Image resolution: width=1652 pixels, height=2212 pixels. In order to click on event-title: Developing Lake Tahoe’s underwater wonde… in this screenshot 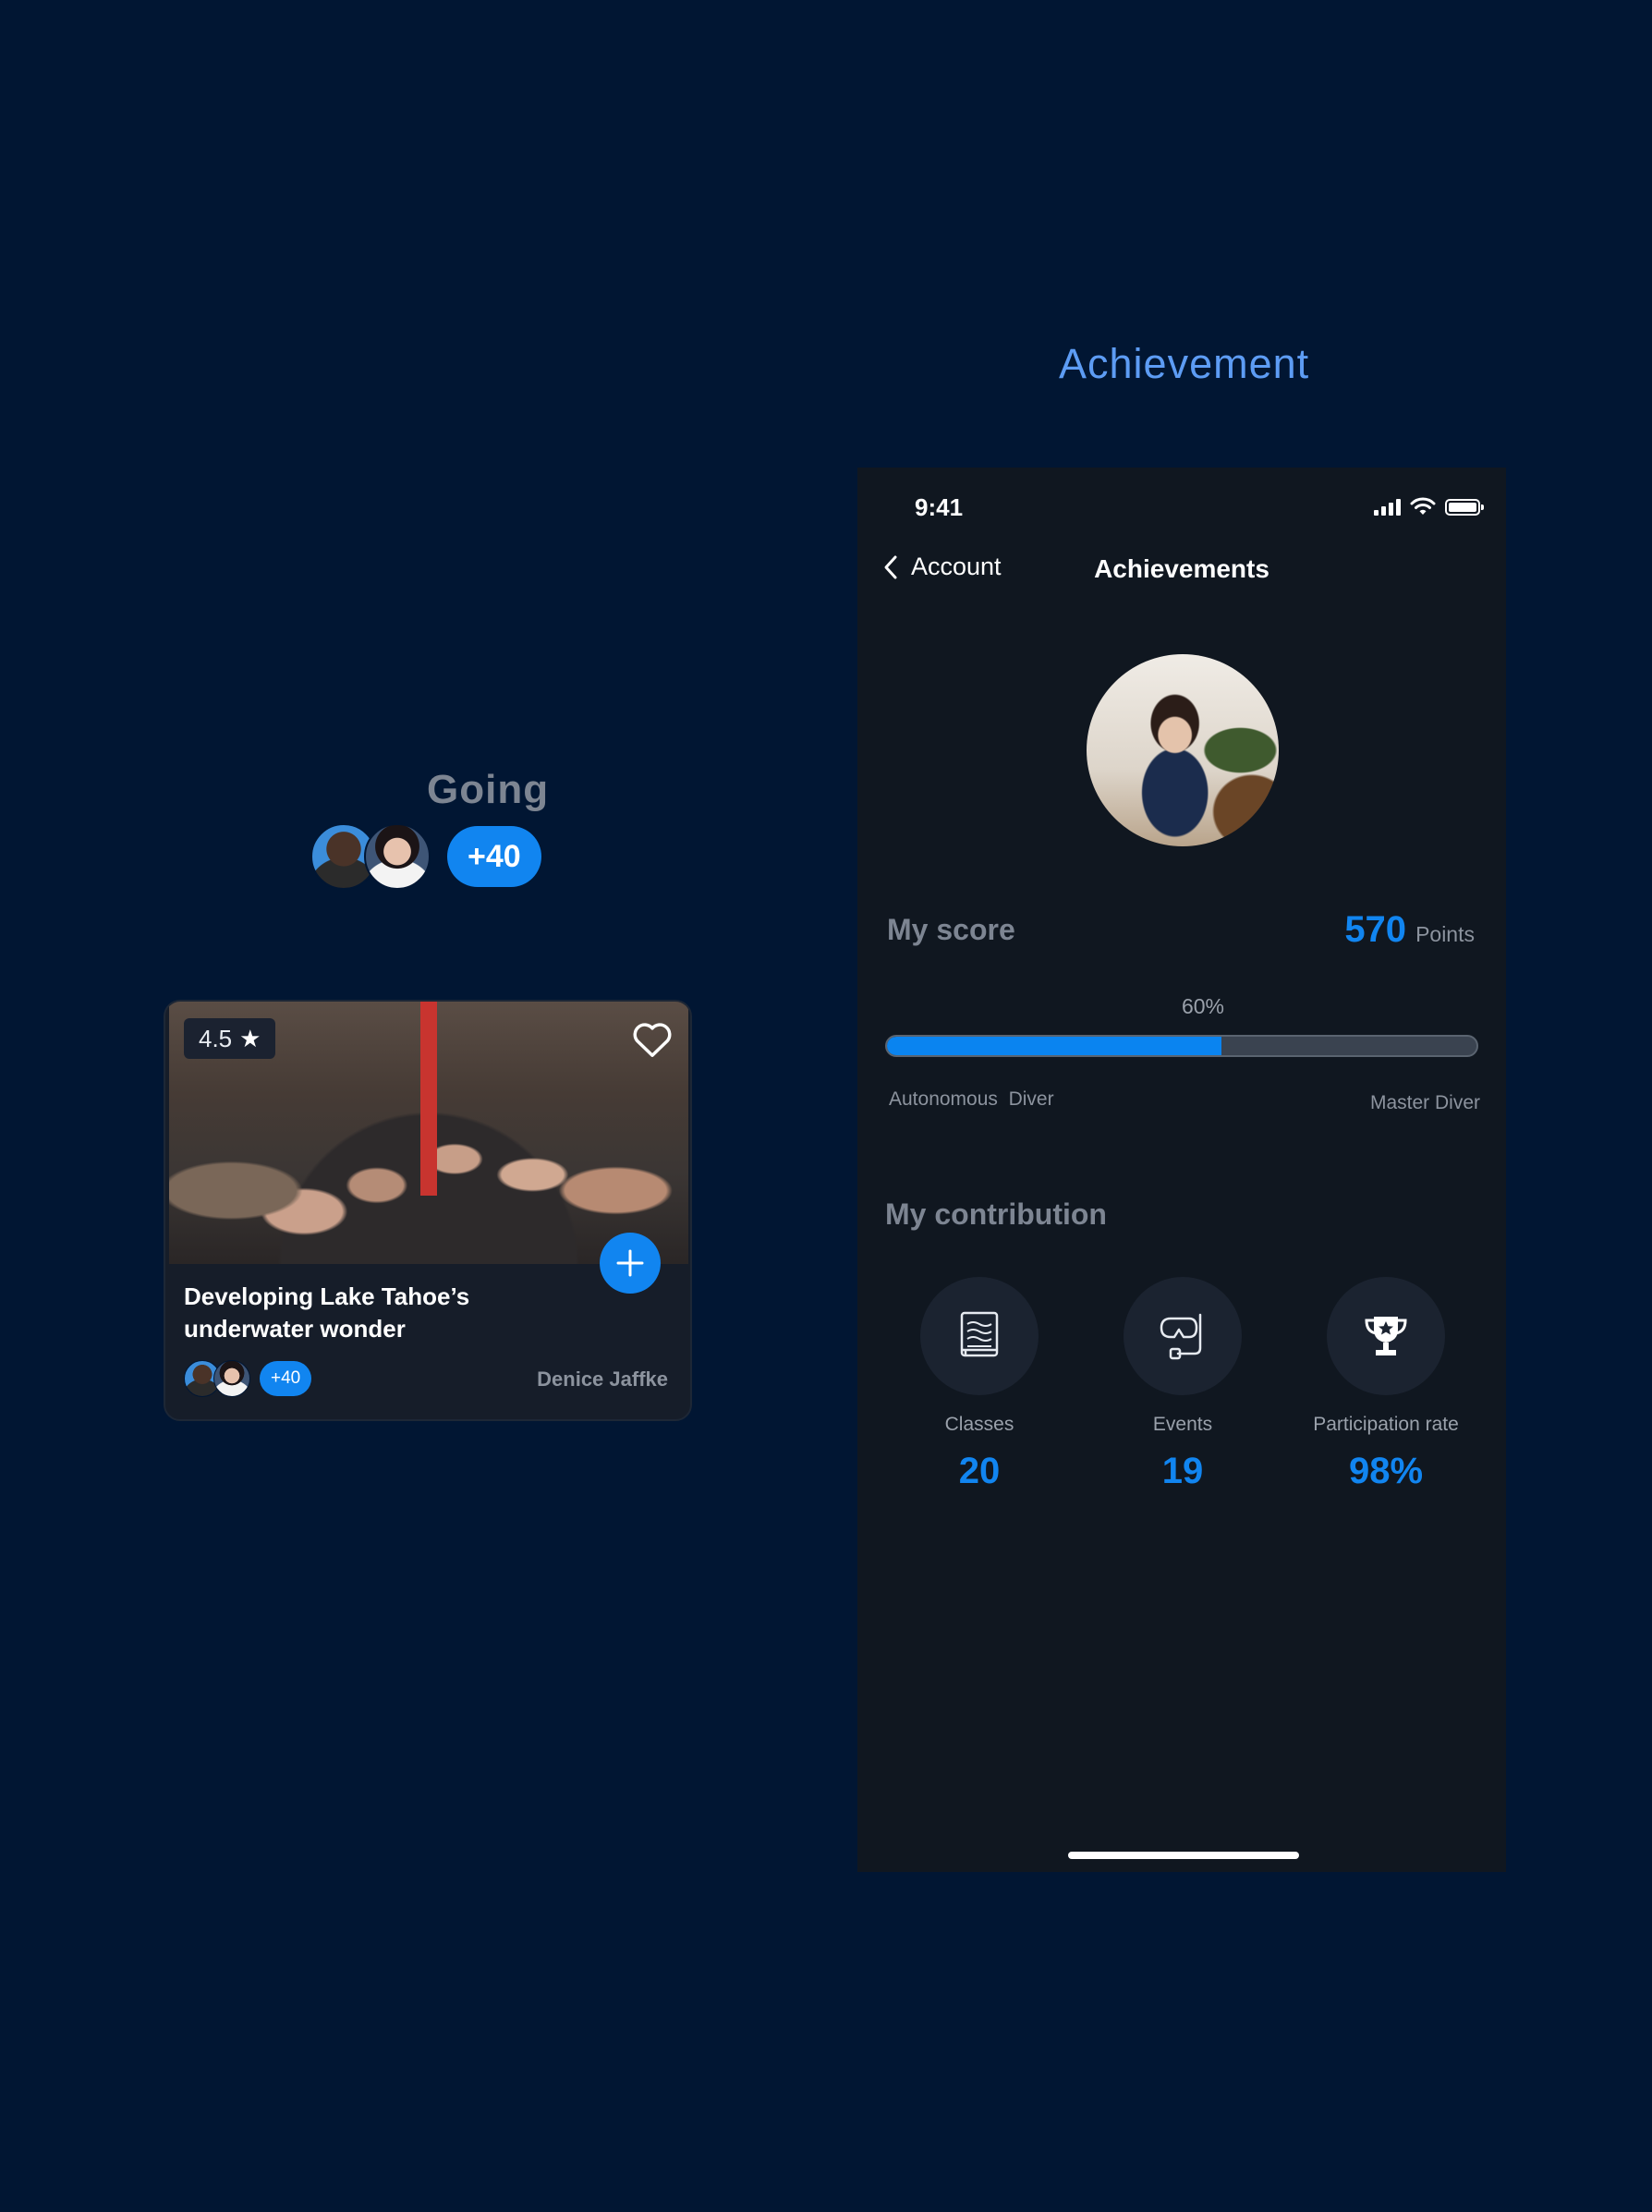, I will do `click(368, 1313)`.